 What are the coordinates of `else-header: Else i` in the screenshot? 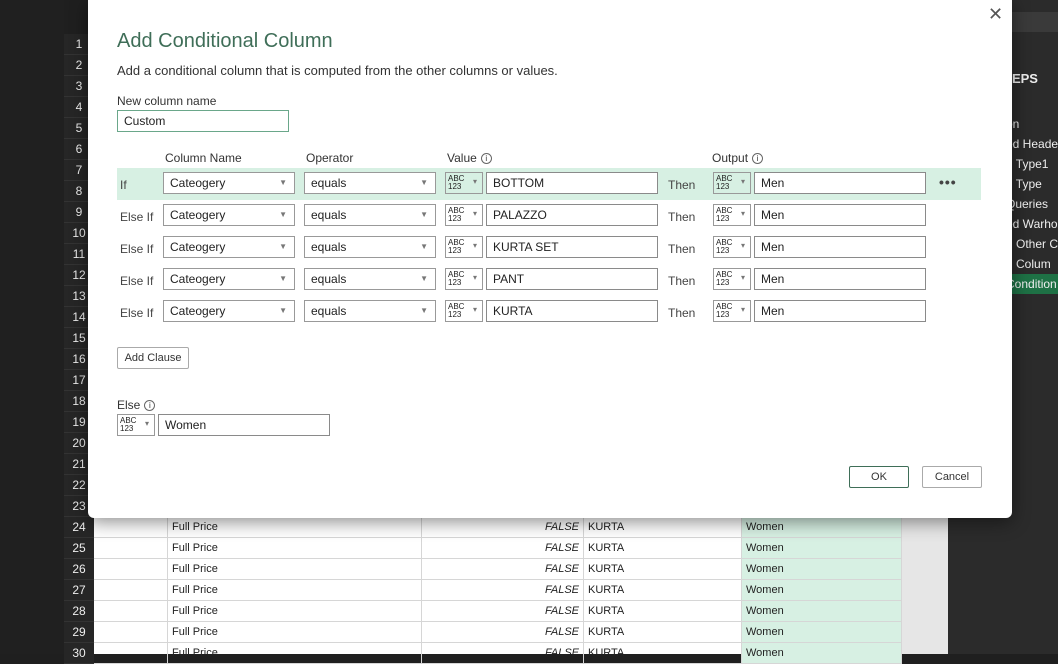 It's located at (136, 405).